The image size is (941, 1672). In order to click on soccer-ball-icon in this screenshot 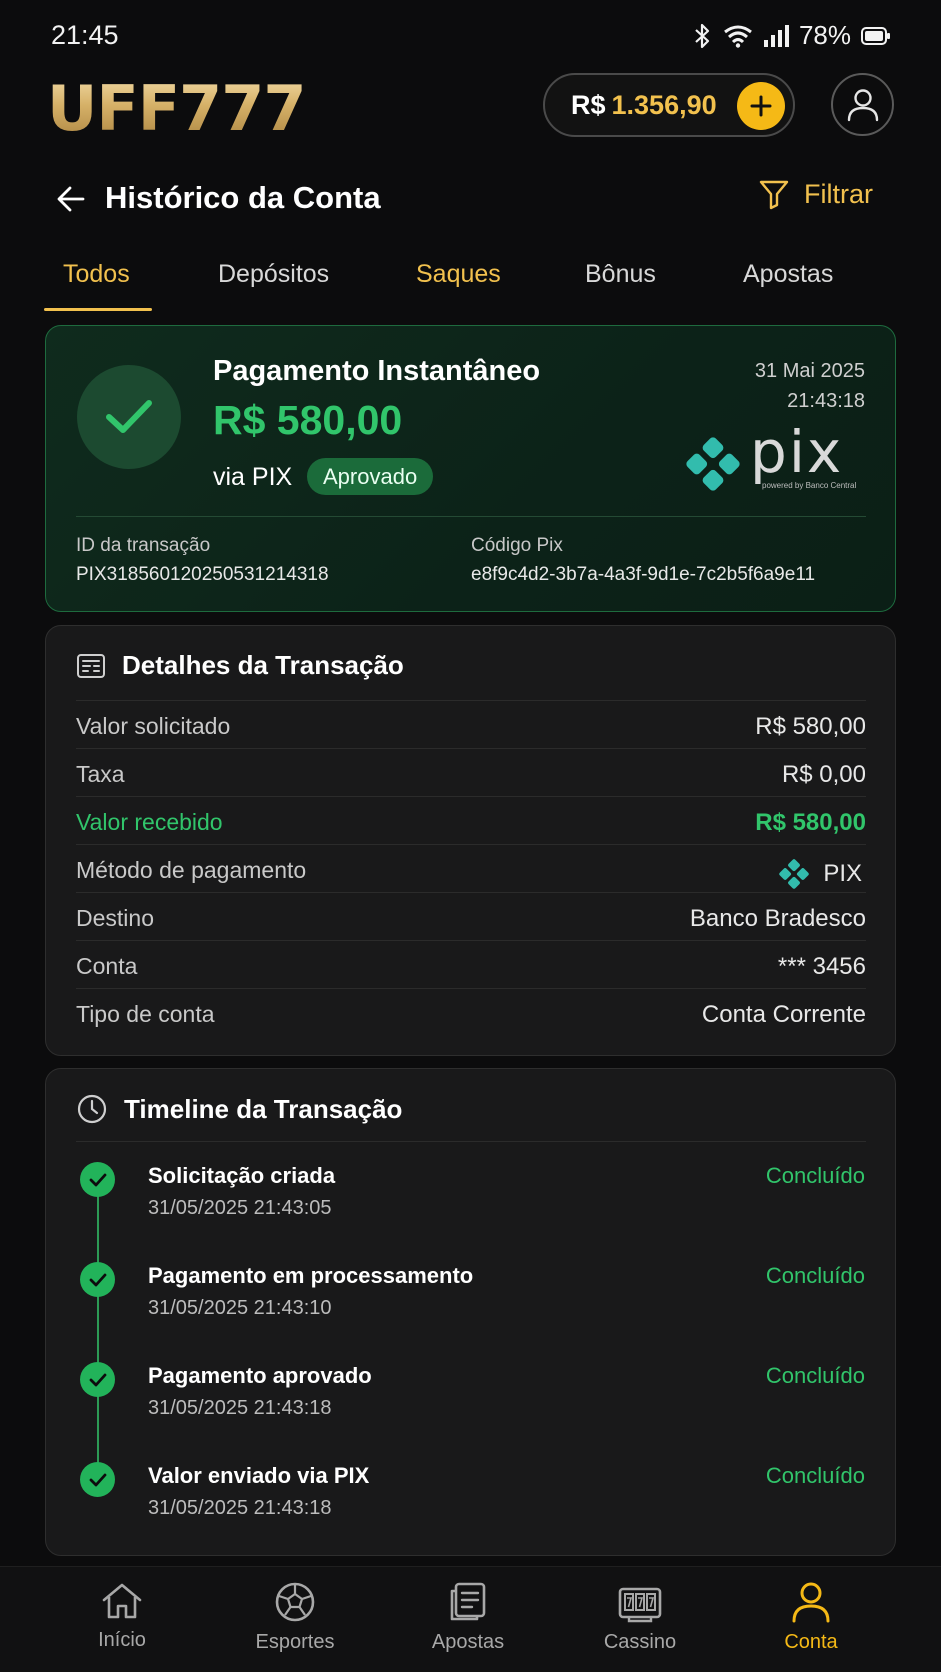, I will do `click(295, 1602)`.